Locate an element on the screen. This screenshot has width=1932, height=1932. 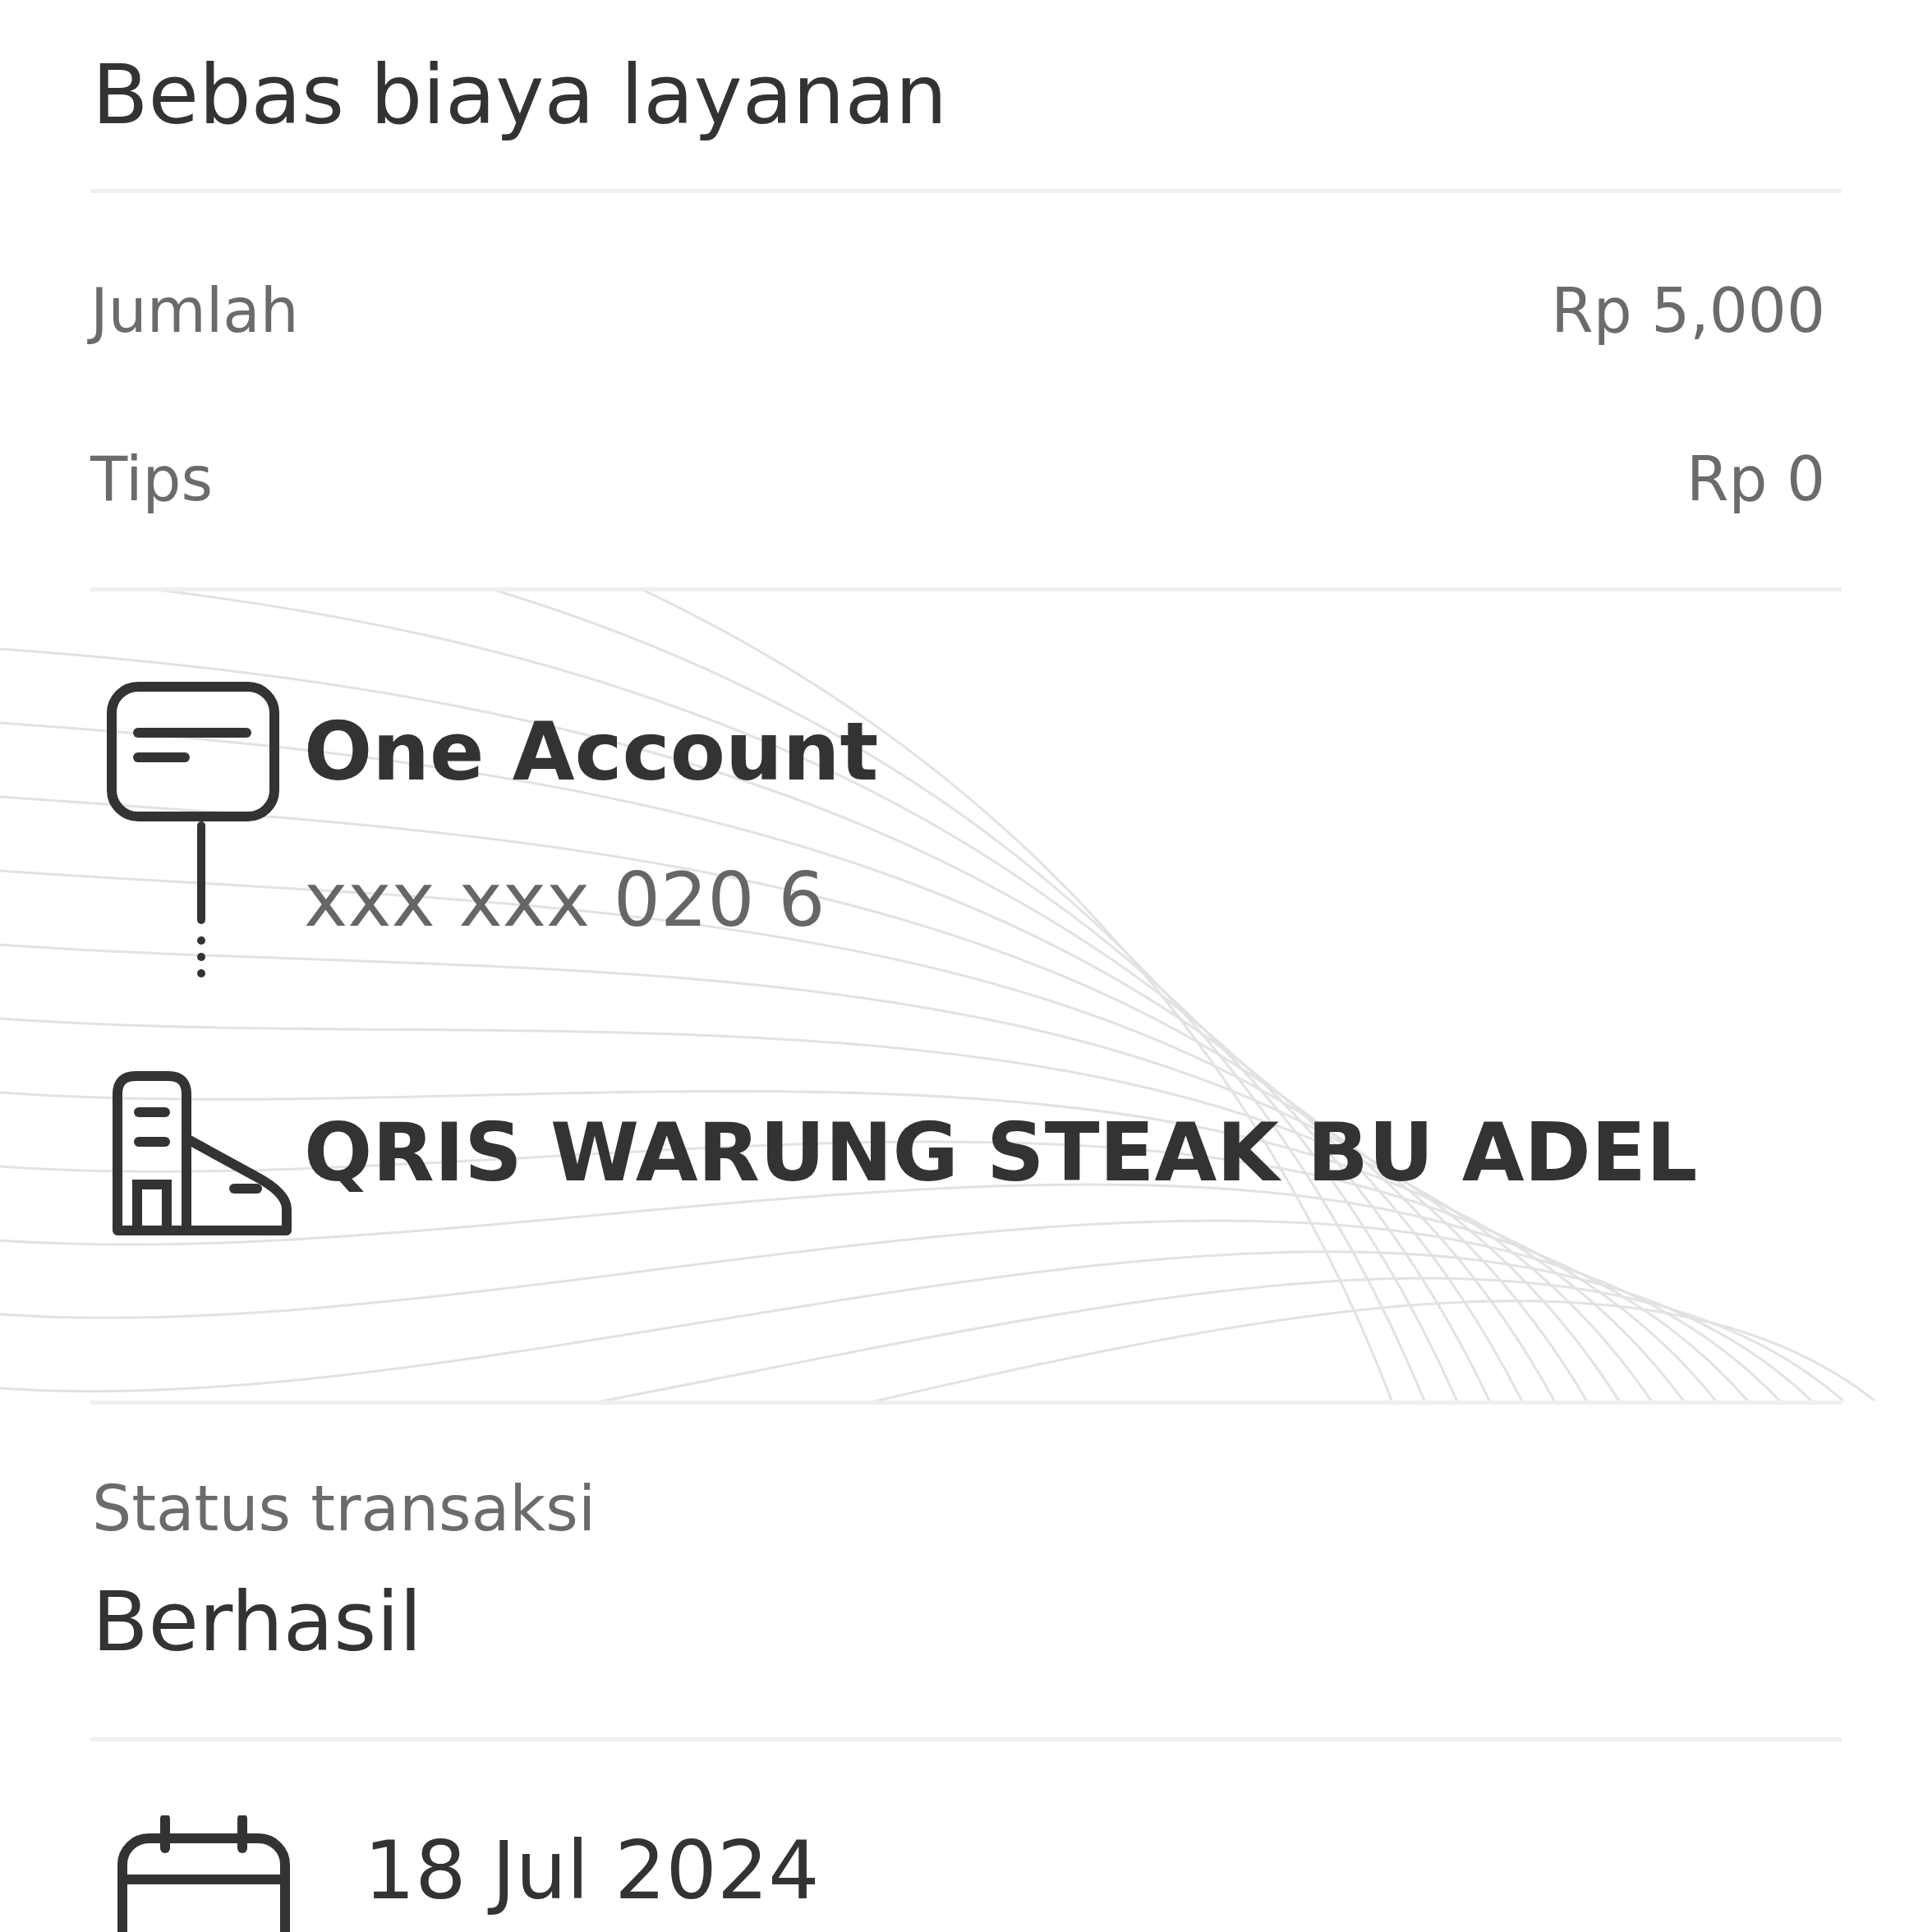
fee-note: Bebas biaya layanan is located at coordinates (520, 94).